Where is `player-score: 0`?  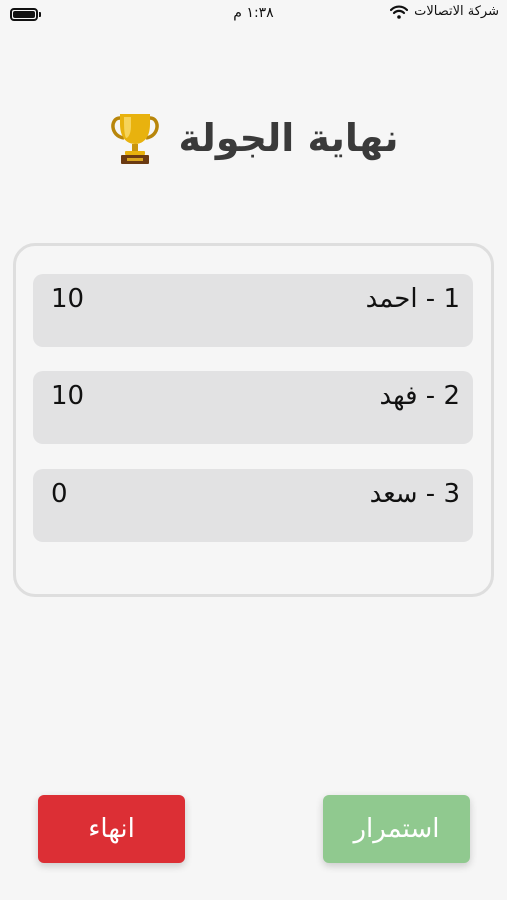
player-score: 0 is located at coordinates (59, 494).